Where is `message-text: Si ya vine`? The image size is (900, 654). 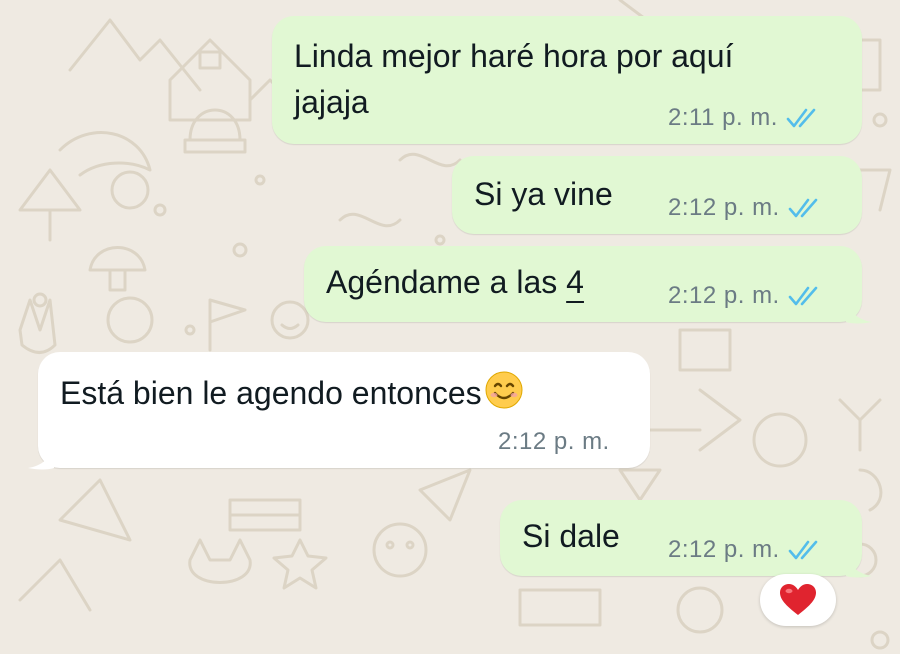 message-text: Si ya vine is located at coordinates (543, 194).